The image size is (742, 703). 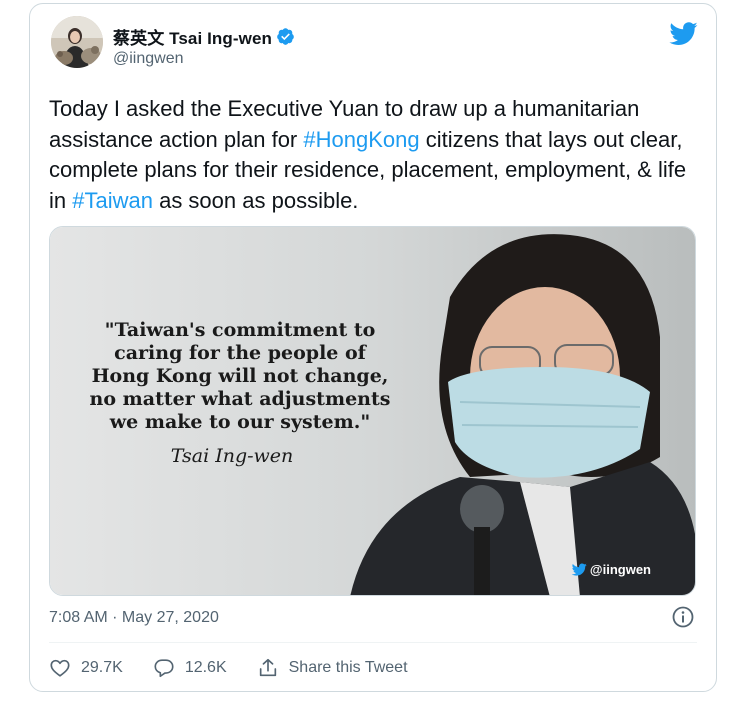 I want to click on heart-icon, so click(x=60, y=668).